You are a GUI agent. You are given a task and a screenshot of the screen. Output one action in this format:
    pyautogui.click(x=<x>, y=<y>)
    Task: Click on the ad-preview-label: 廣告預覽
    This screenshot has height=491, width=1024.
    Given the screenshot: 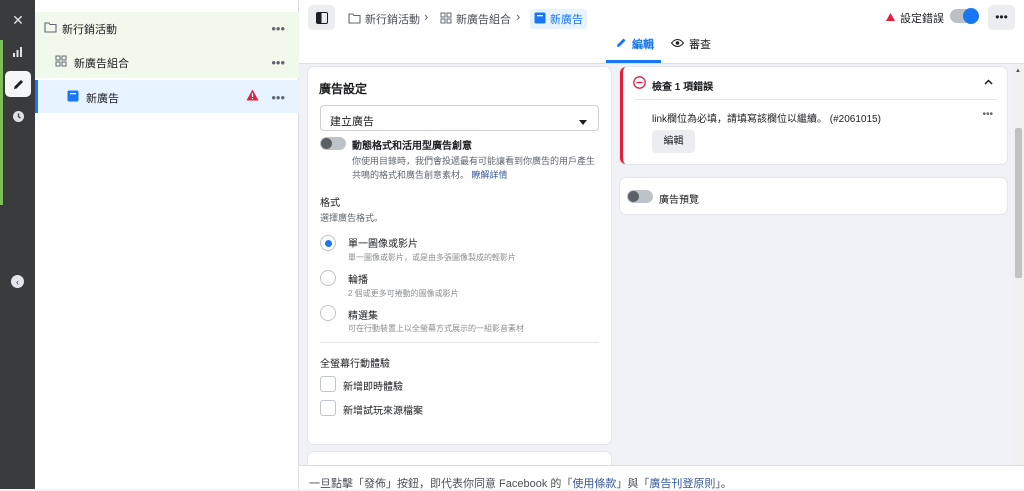 What is the action you would take?
    pyautogui.click(x=679, y=200)
    